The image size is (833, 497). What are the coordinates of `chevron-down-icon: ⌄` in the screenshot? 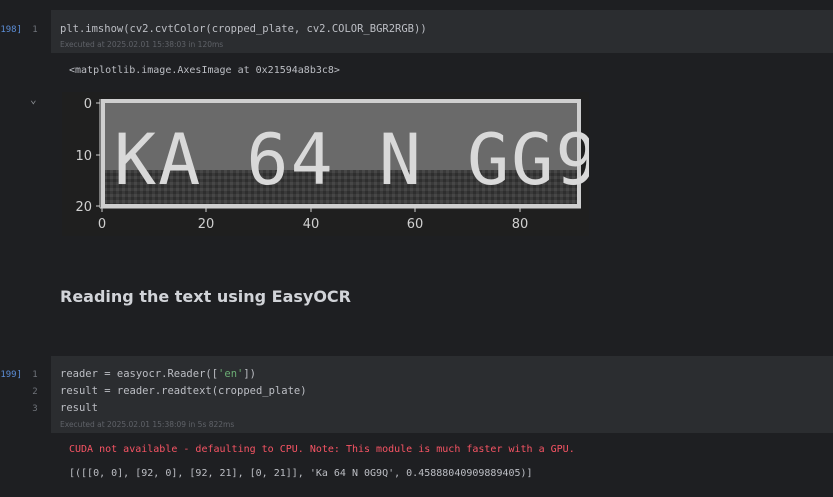 It's located at (33, 99).